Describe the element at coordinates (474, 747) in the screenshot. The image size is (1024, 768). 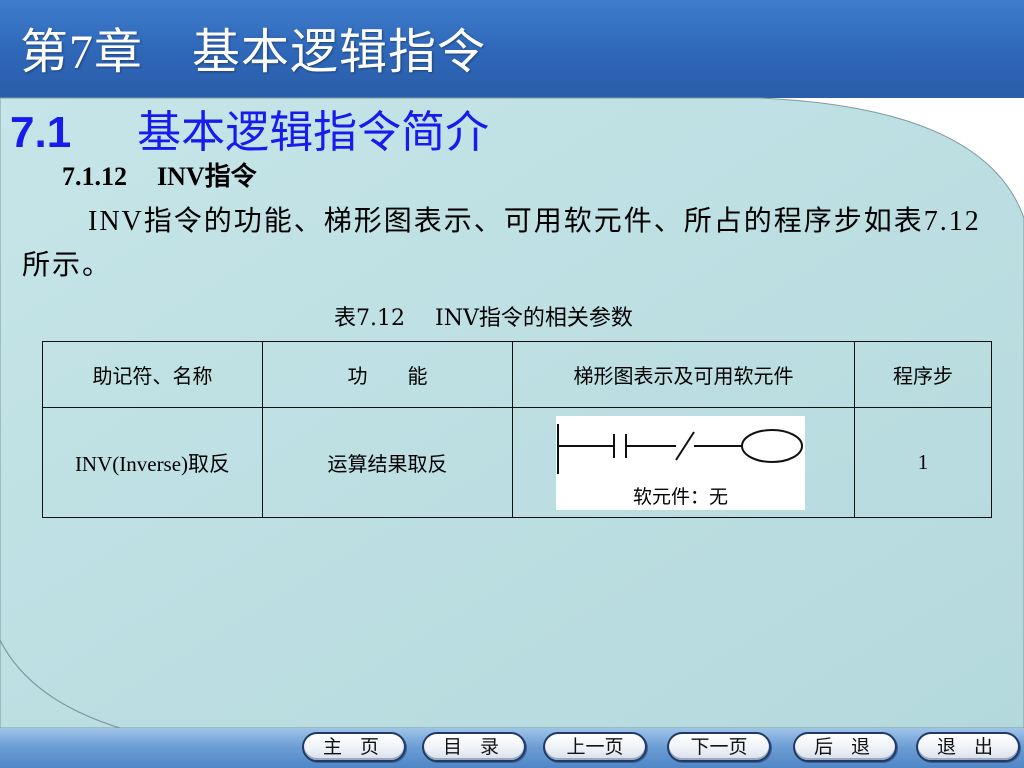
I see `contents-button: 目 录` at that location.